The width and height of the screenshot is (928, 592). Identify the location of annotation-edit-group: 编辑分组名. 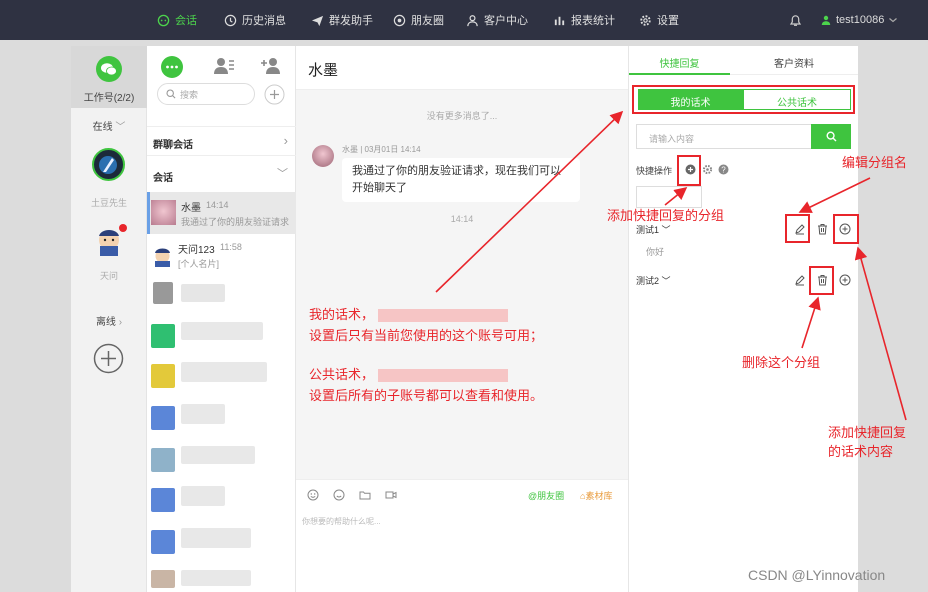
(875, 162).